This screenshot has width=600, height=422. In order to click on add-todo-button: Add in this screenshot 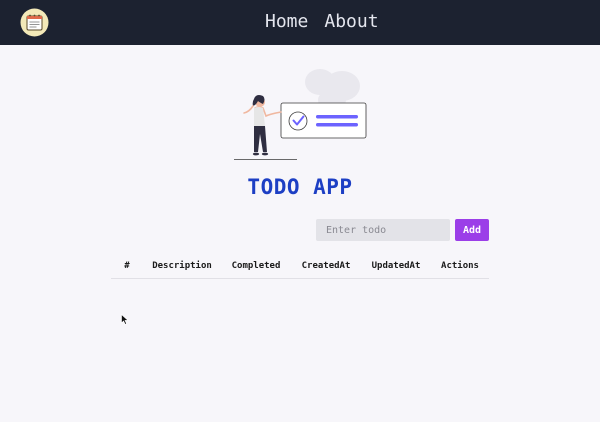, I will do `click(472, 230)`.